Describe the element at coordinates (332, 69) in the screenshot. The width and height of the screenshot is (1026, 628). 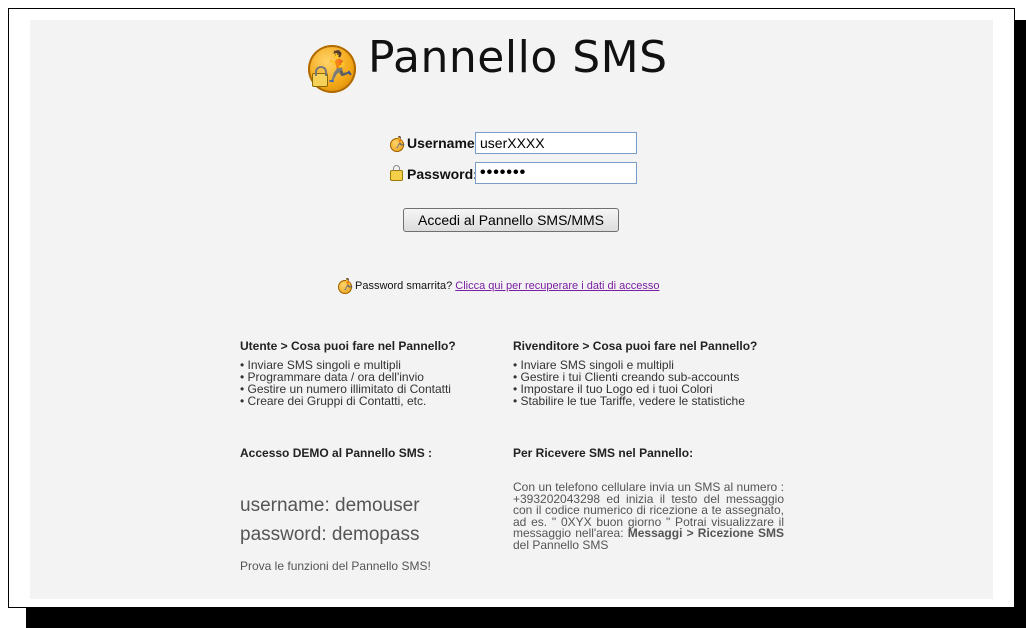
I see `runner-lock-logo-icon: 🏃` at that location.